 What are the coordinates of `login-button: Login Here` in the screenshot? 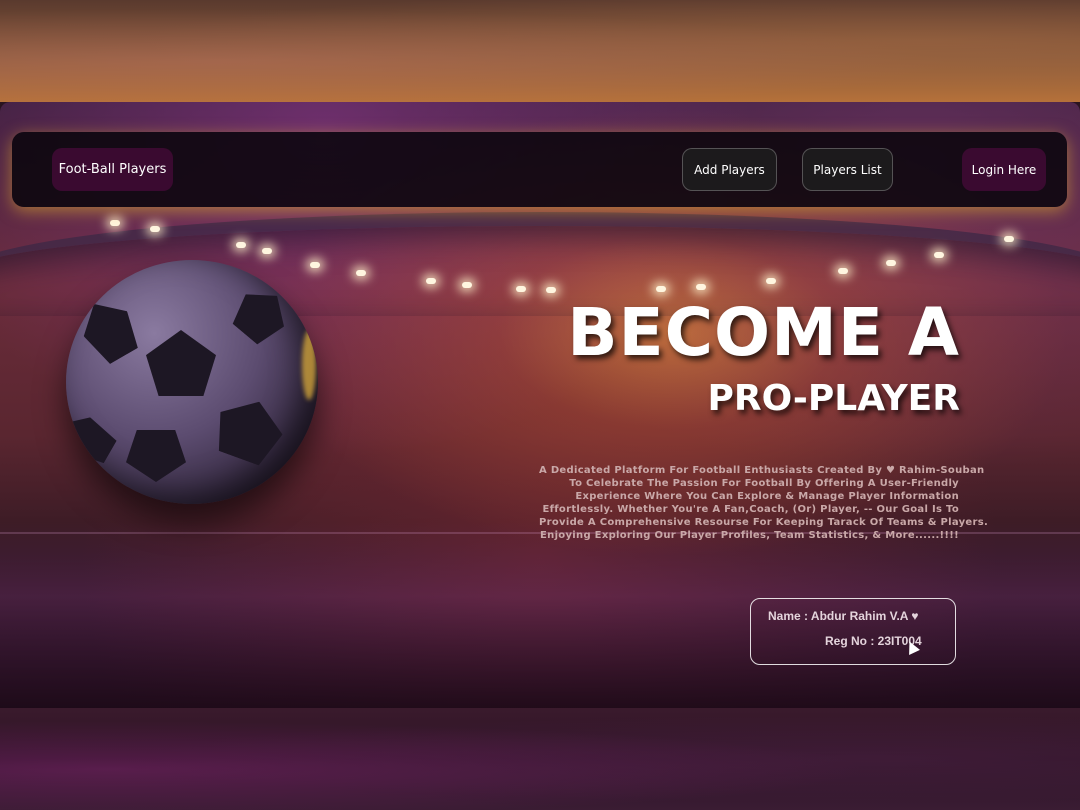 It's located at (1004, 169).